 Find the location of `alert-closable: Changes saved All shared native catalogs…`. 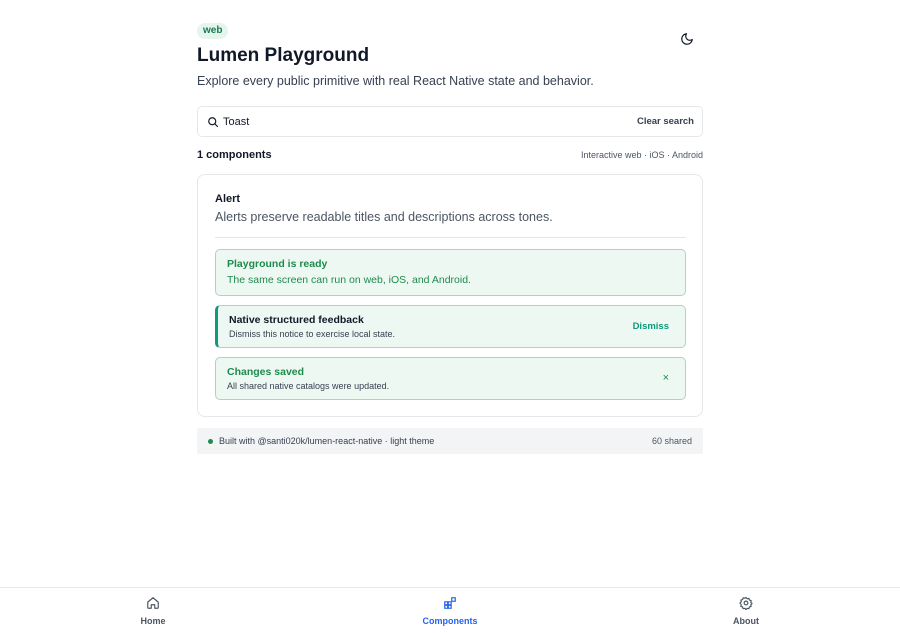

alert-closable: Changes saved All shared native catalogs… is located at coordinates (450, 378).